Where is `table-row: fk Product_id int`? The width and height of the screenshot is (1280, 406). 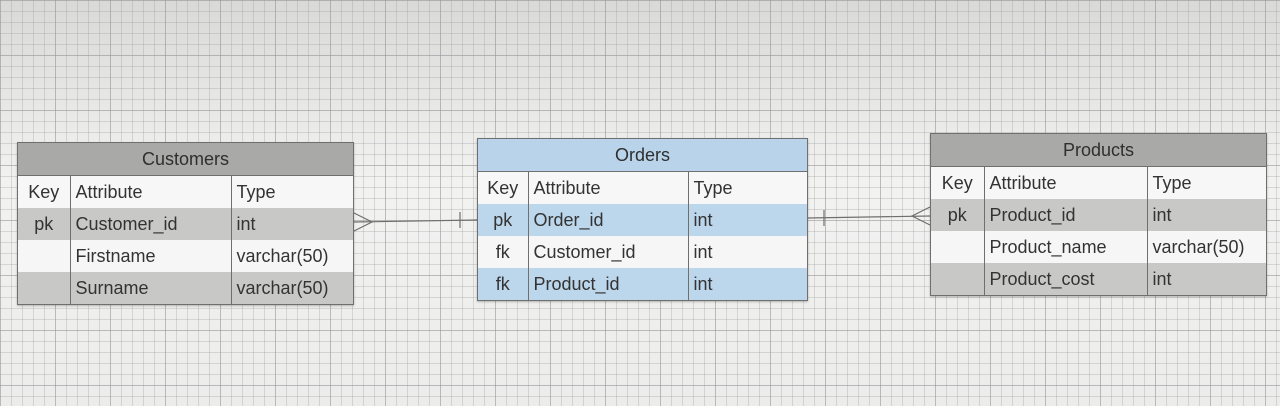
table-row: fk Product_id int is located at coordinates (642, 284).